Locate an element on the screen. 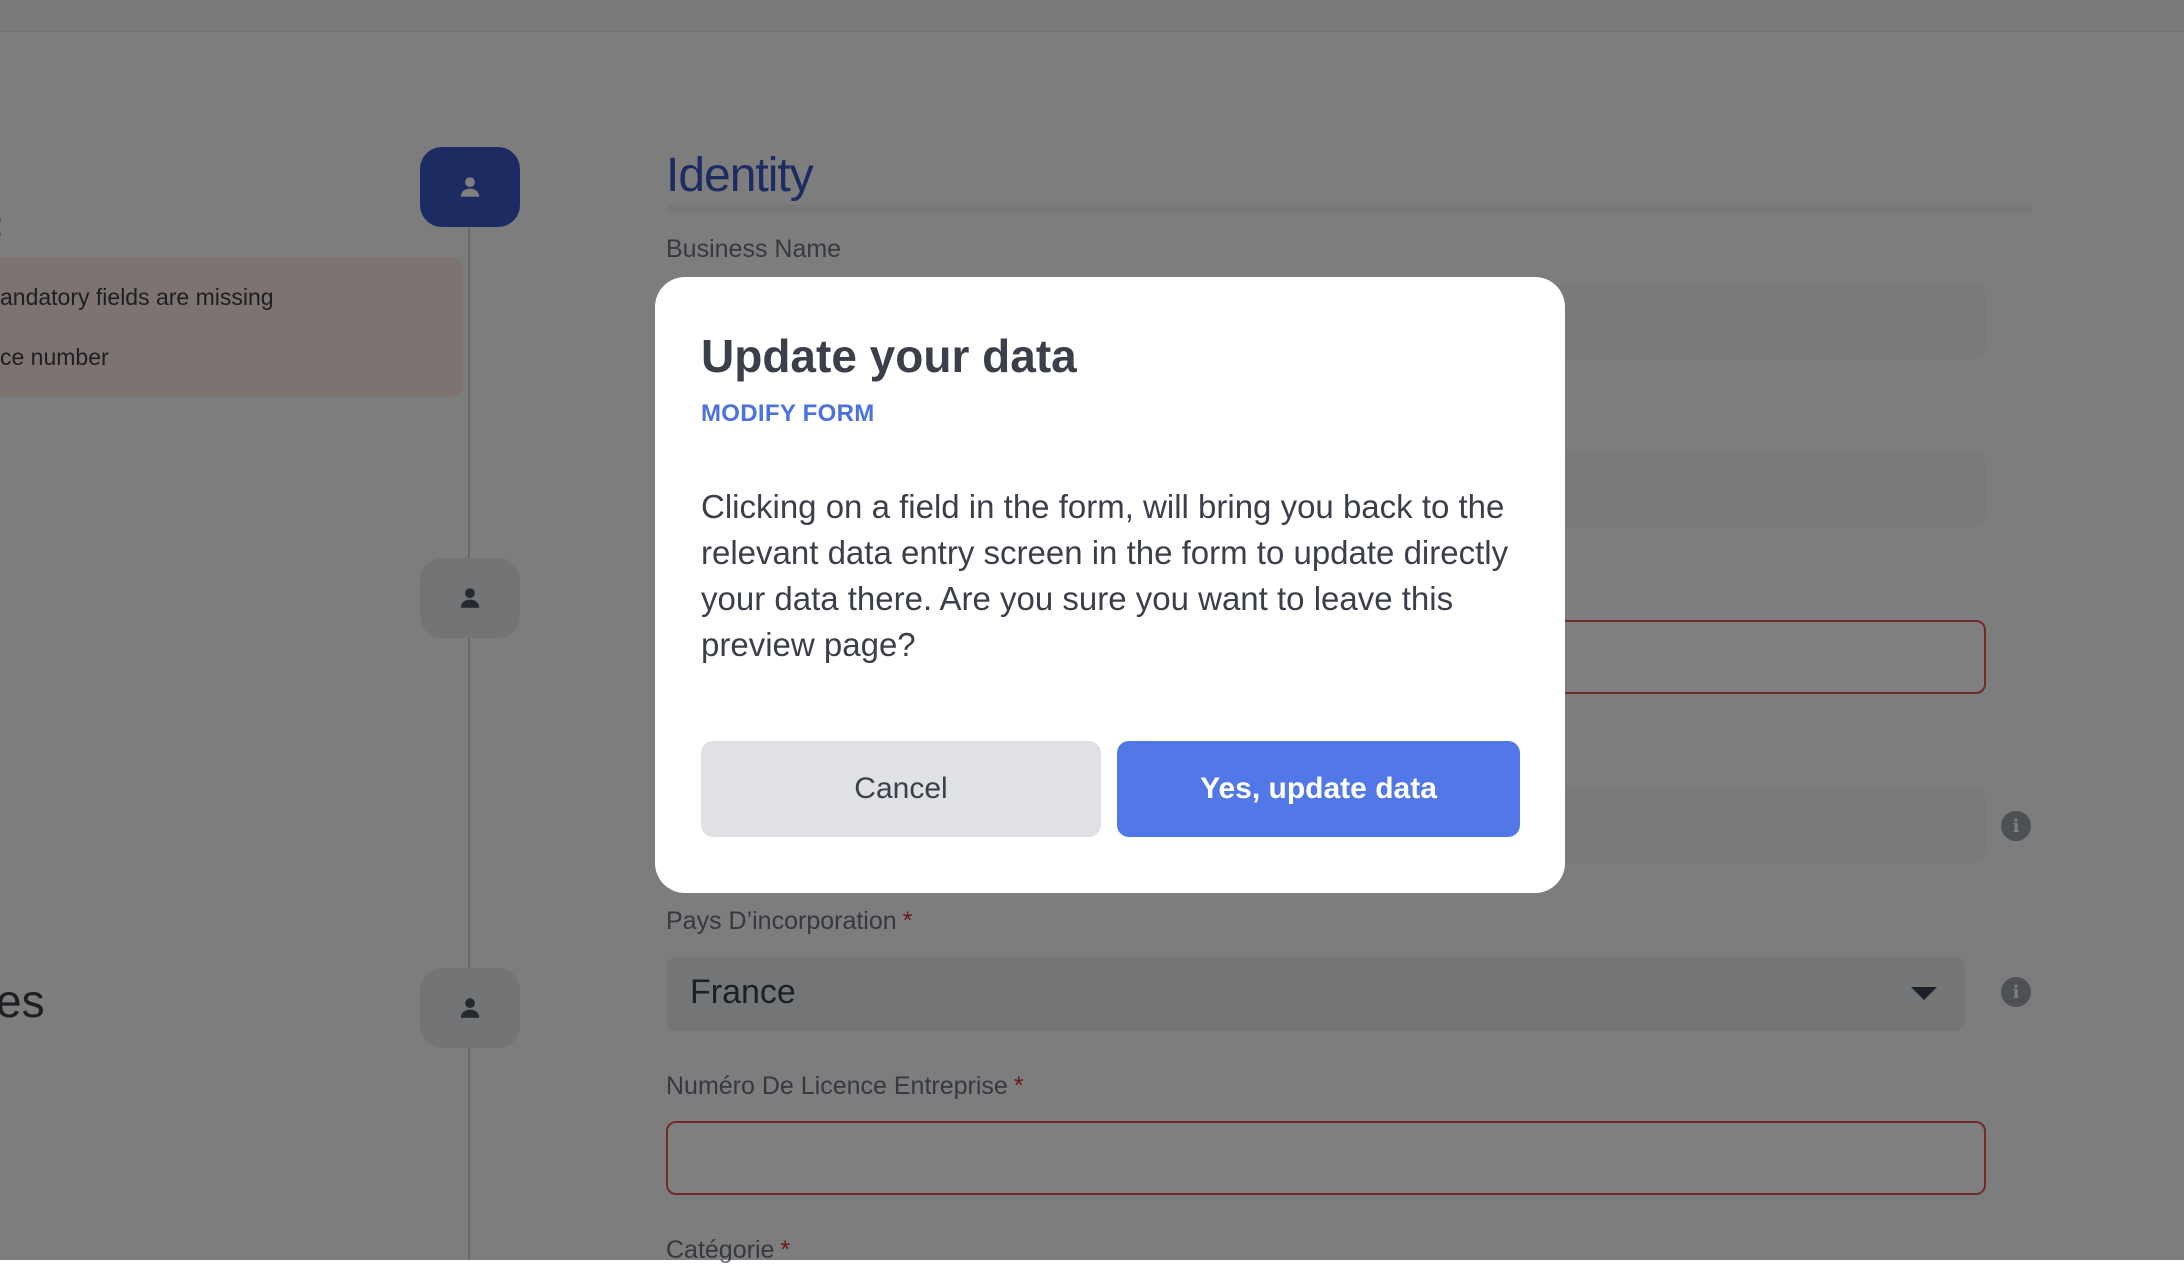  dialog-title: Update your data is located at coordinates (889, 356).